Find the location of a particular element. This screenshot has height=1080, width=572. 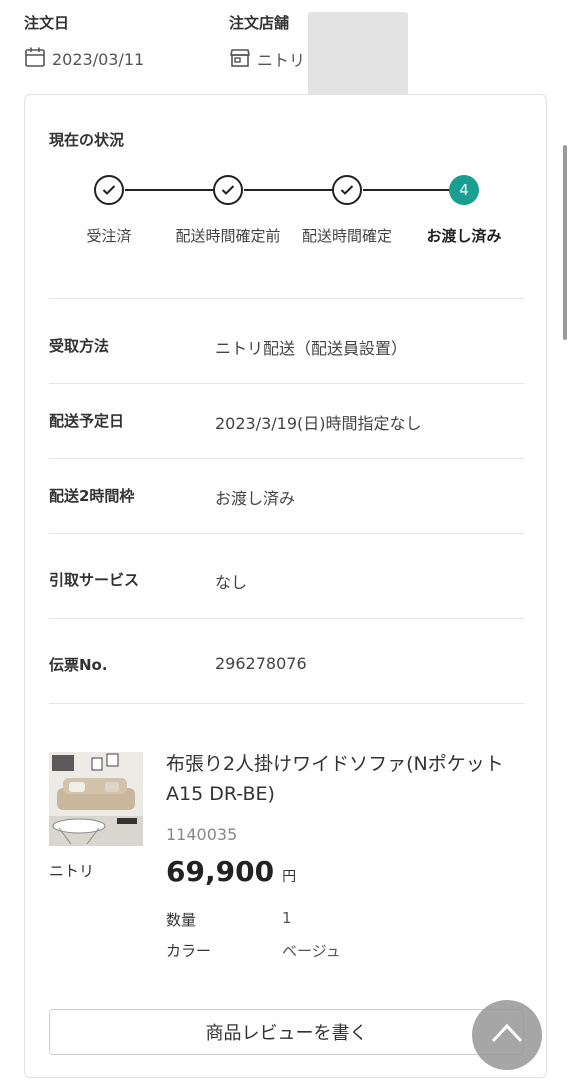

scroll-to-top-button is located at coordinates (507, 1035).